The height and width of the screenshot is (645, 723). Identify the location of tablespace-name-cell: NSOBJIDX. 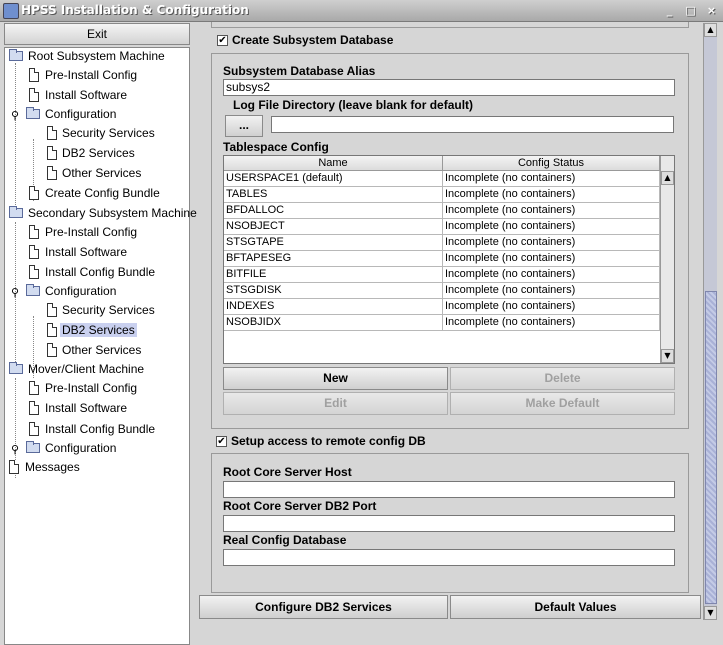
(333, 323).